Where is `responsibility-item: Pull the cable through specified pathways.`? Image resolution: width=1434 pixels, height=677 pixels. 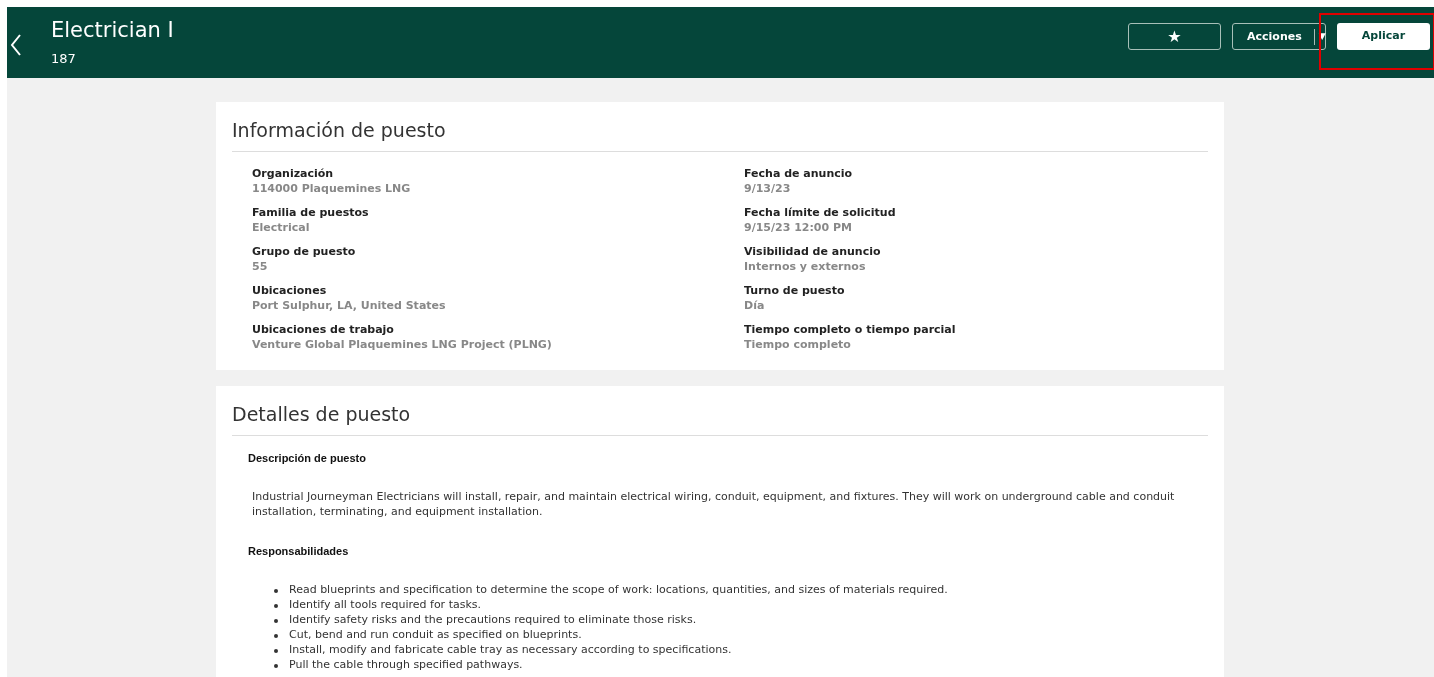
responsibility-item: Pull the cable through specified pathways. is located at coordinates (406, 665).